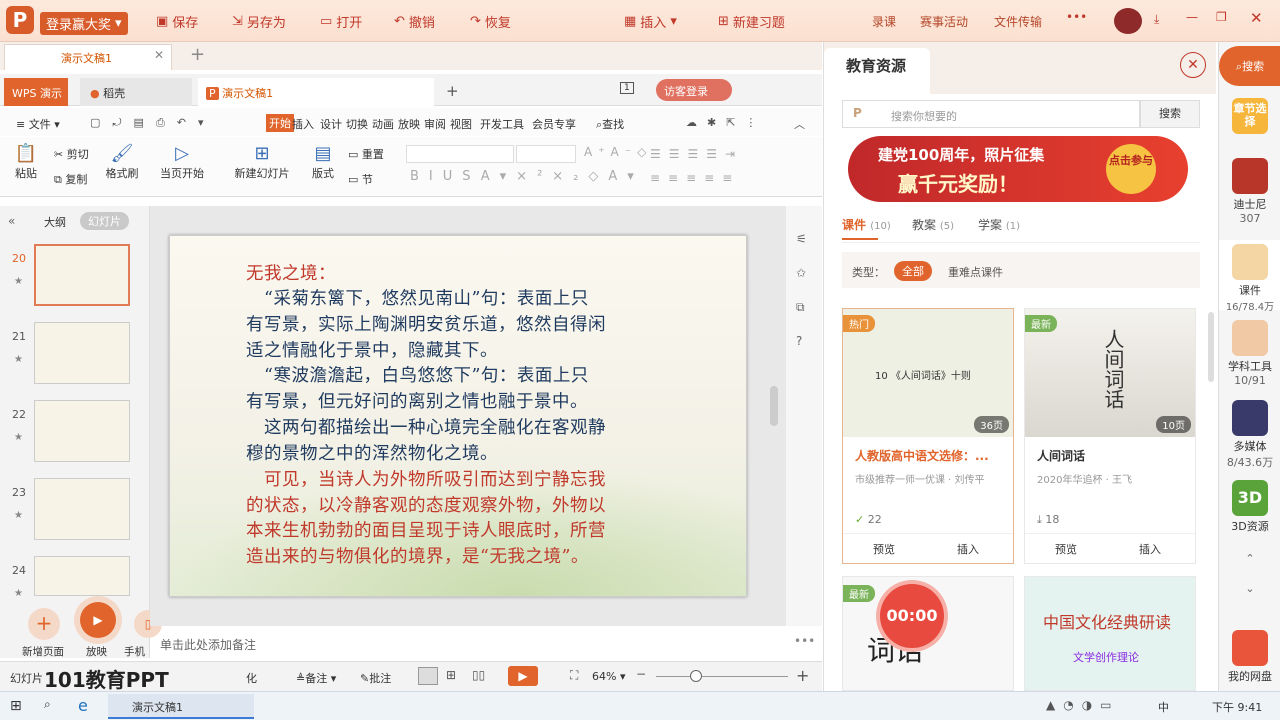 The height and width of the screenshot is (720, 1280). I want to click on reading-view-icon: ▯▯, so click(478, 675).